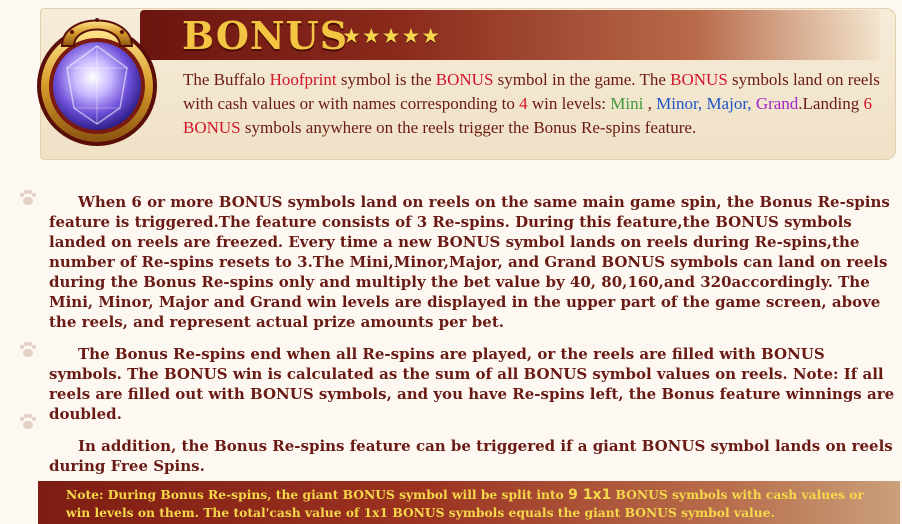  I want to click on horseshoe-gem-icon, so click(97, 82).